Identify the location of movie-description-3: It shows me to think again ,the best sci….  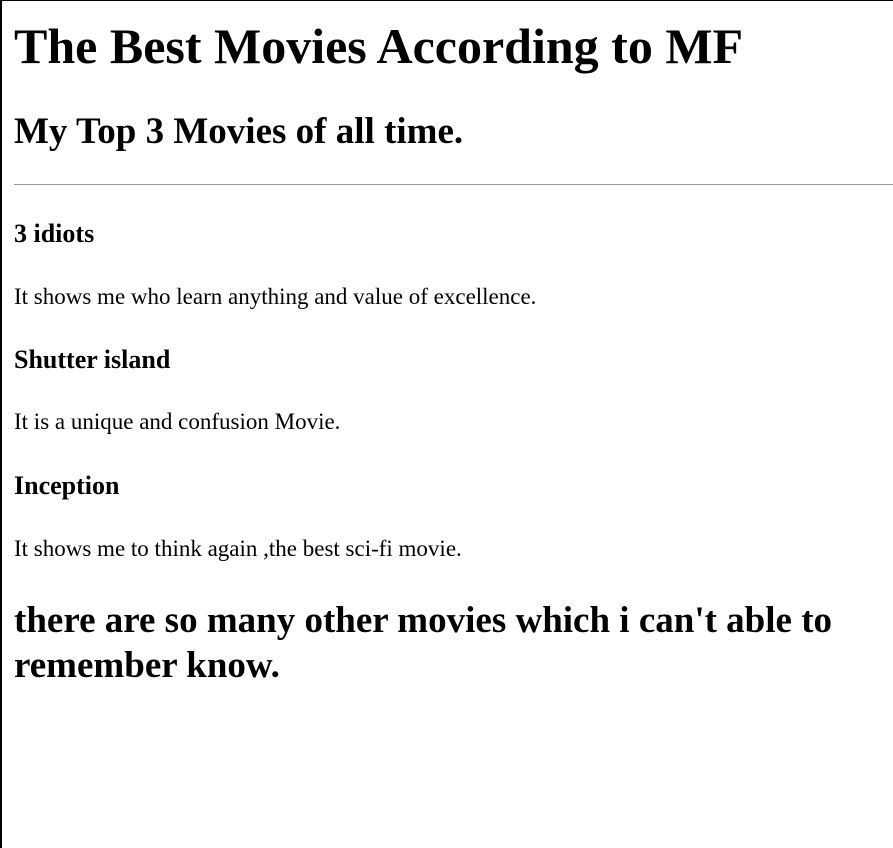
(238, 548).